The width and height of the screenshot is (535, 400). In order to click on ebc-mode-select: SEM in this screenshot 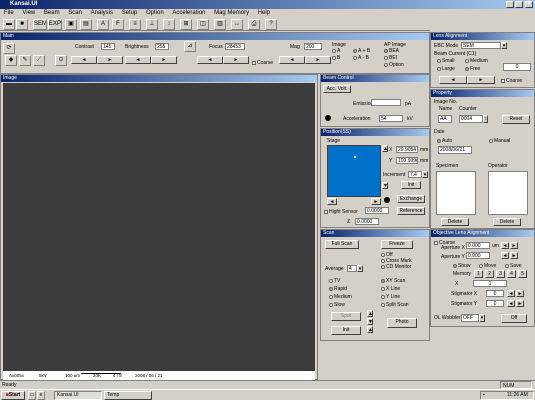, I will do `click(481, 45)`.